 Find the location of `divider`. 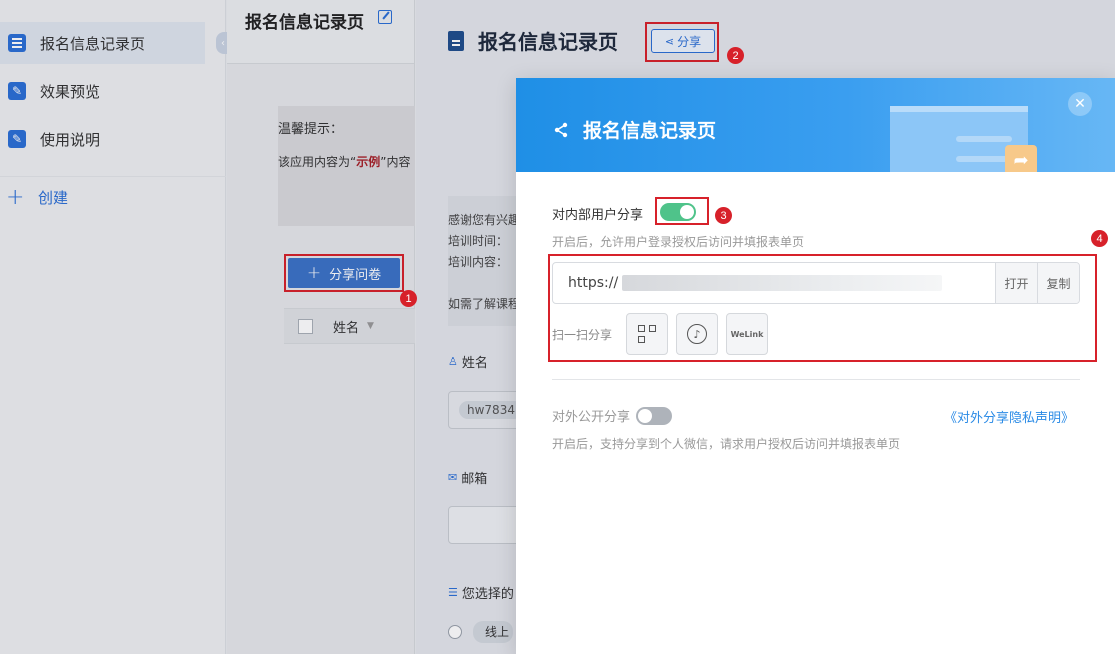

divider is located at coordinates (816, 379).